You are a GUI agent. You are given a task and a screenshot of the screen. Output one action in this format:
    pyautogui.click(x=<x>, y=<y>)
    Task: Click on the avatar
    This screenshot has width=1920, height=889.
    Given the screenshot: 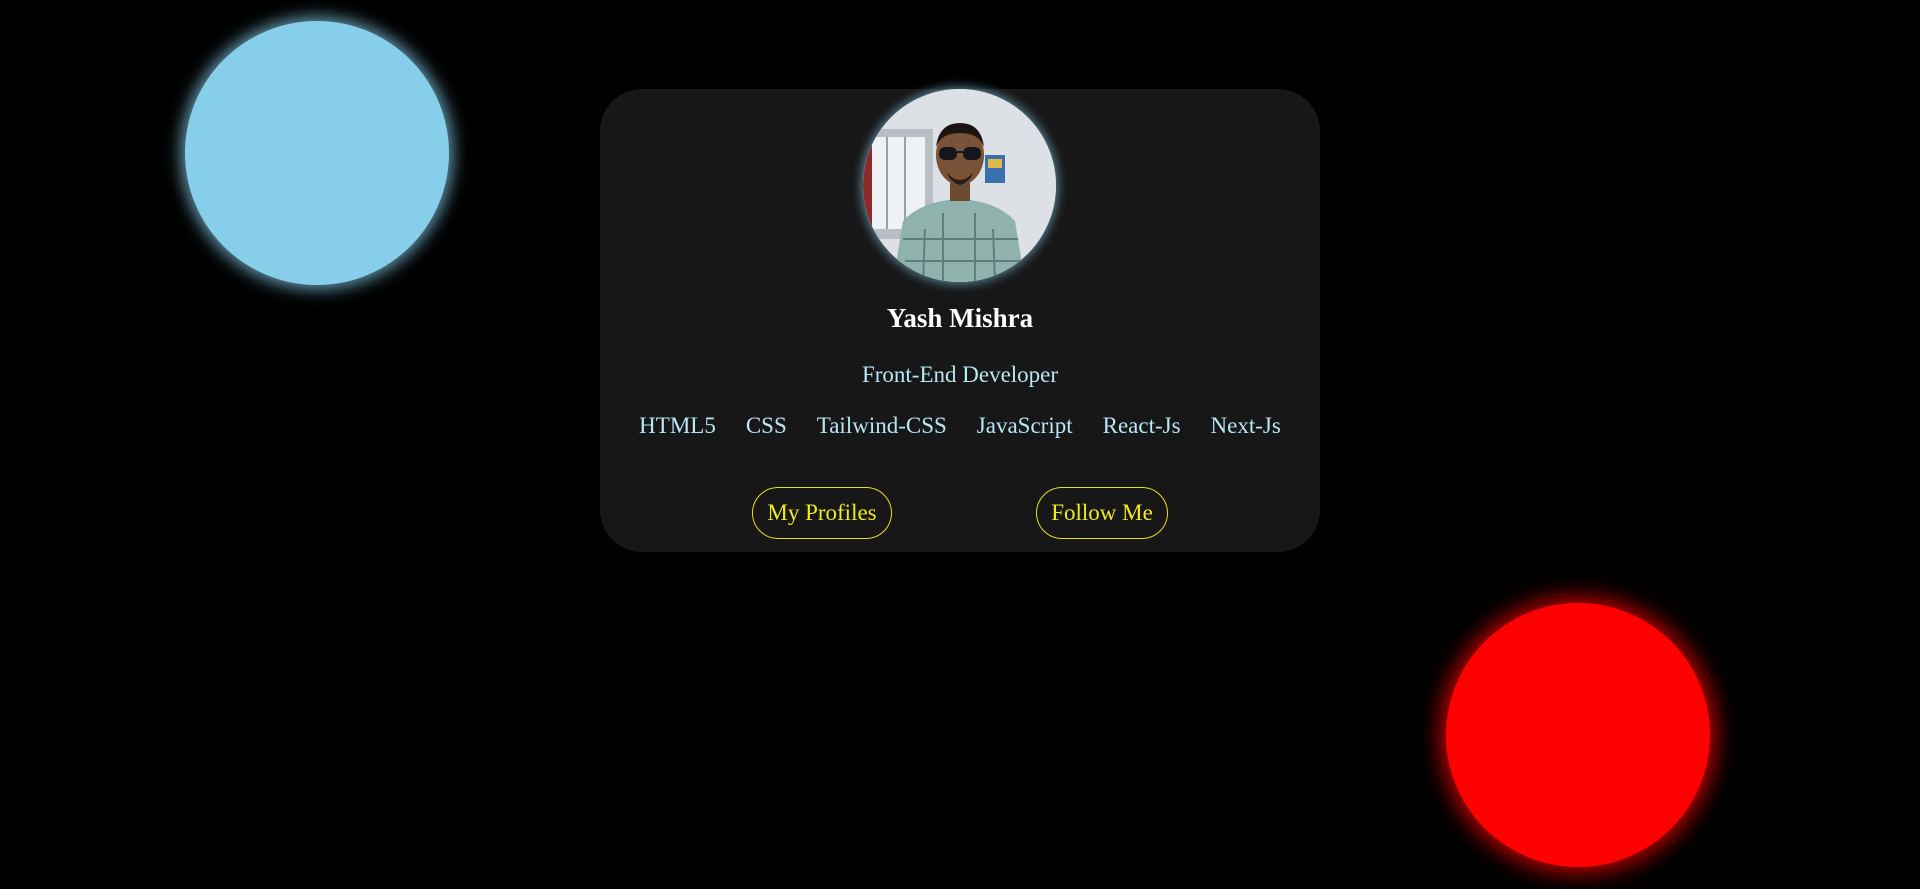 What is the action you would take?
    pyautogui.click(x=959, y=185)
    